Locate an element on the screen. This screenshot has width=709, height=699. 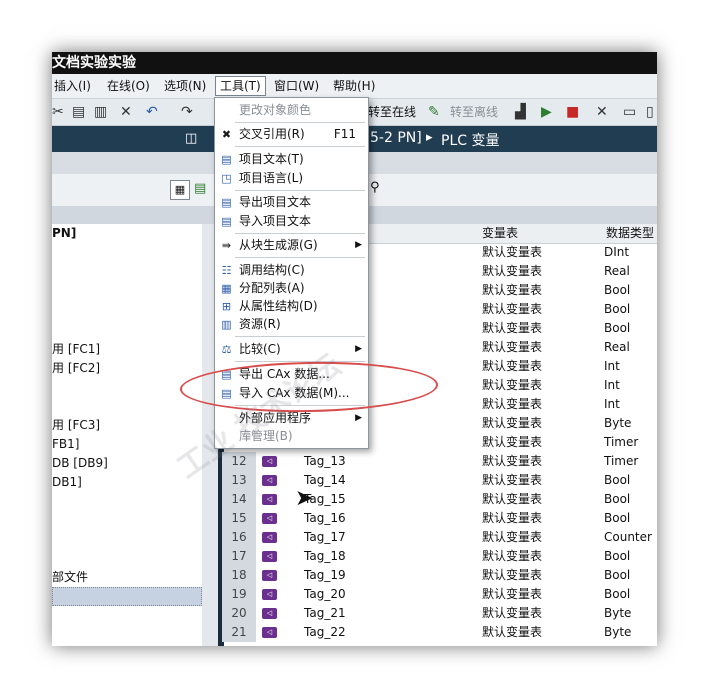
menu-item-call-structure: ☷ 调用结构(C) is located at coordinates (291, 270).